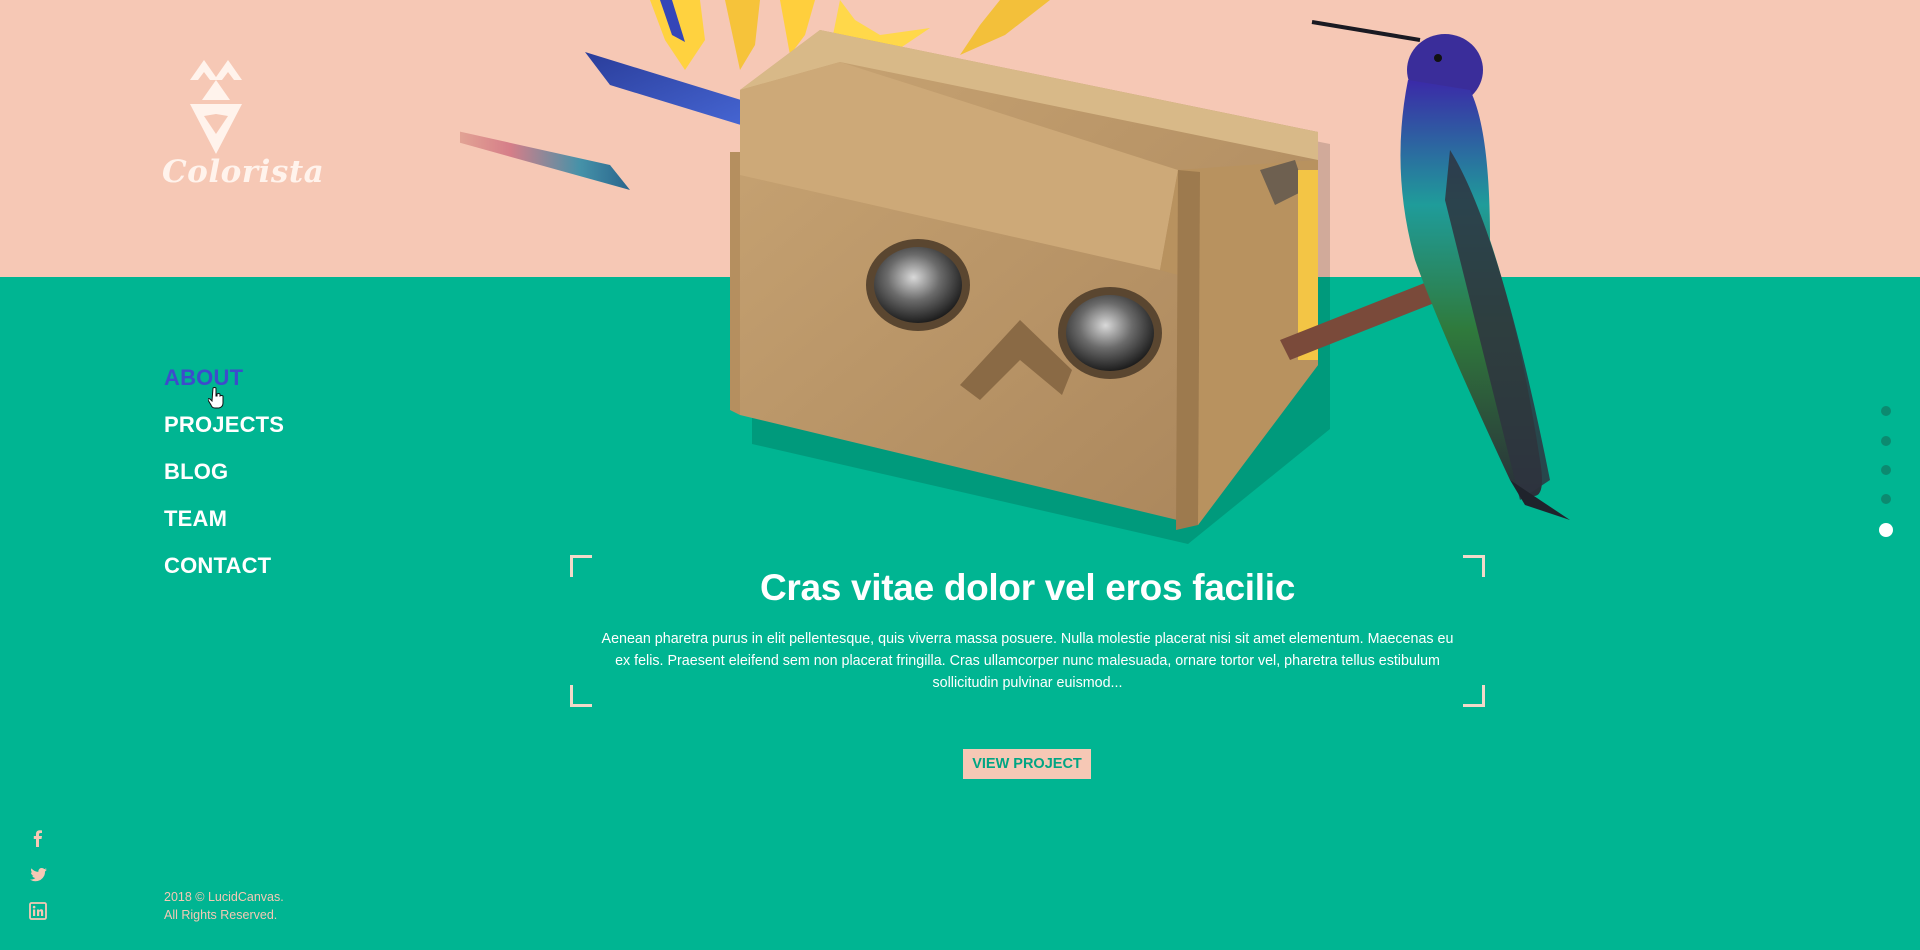 This screenshot has height=950, width=1920. I want to click on copyright-line-2: All Rights Reserved., so click(221, 915).